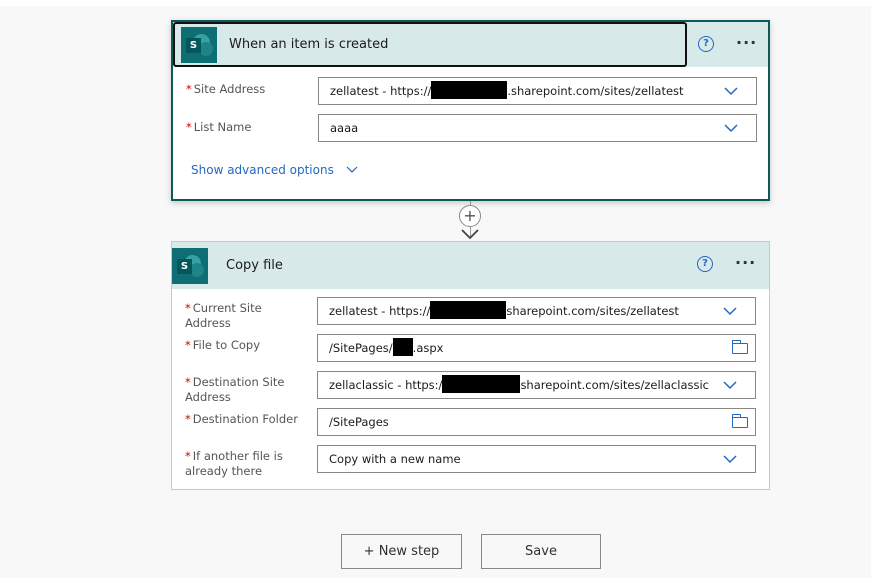 The width and height of the screenshot is (871, 578). Describe the element at coordinates (536, 459) in the screenshot. I see `if-file-exists-dropdown: Copy with a new name` at that location.